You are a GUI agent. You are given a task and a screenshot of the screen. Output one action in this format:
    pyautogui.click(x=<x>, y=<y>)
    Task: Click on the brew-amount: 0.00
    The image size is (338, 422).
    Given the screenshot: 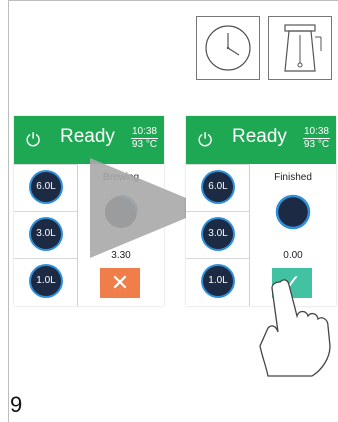 What is the action you would take?
    pyautogui.click(x=293, y=255)
    